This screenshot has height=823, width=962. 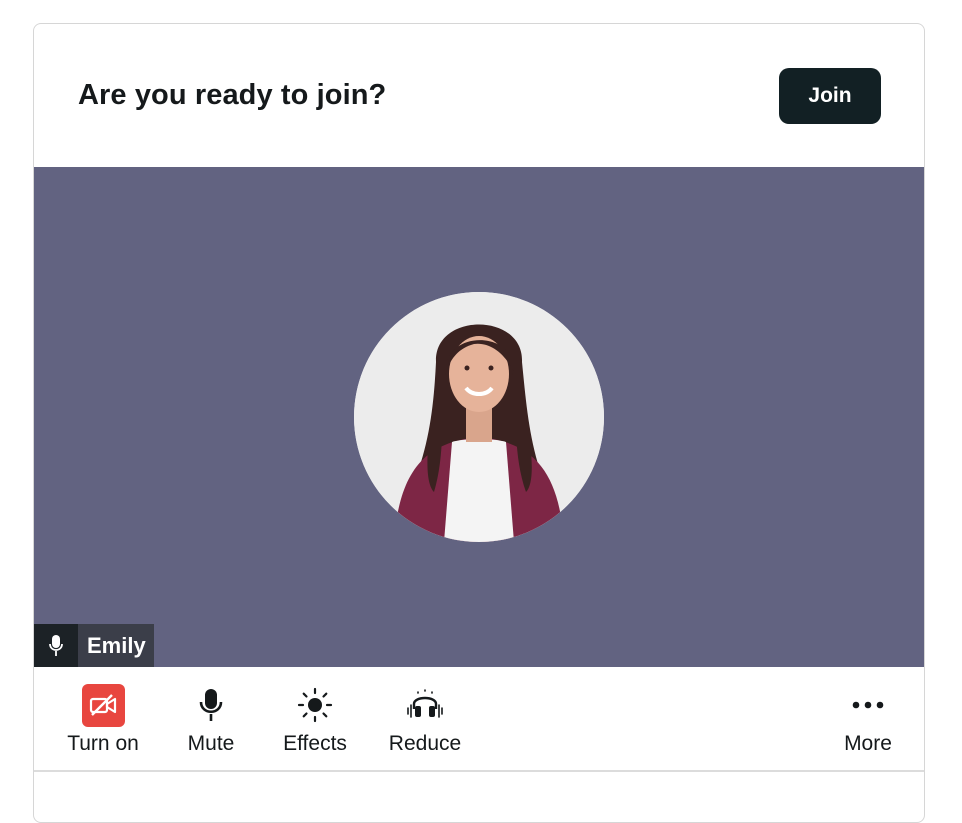 I want to click on effects-icon, so click(x=315, y=705).